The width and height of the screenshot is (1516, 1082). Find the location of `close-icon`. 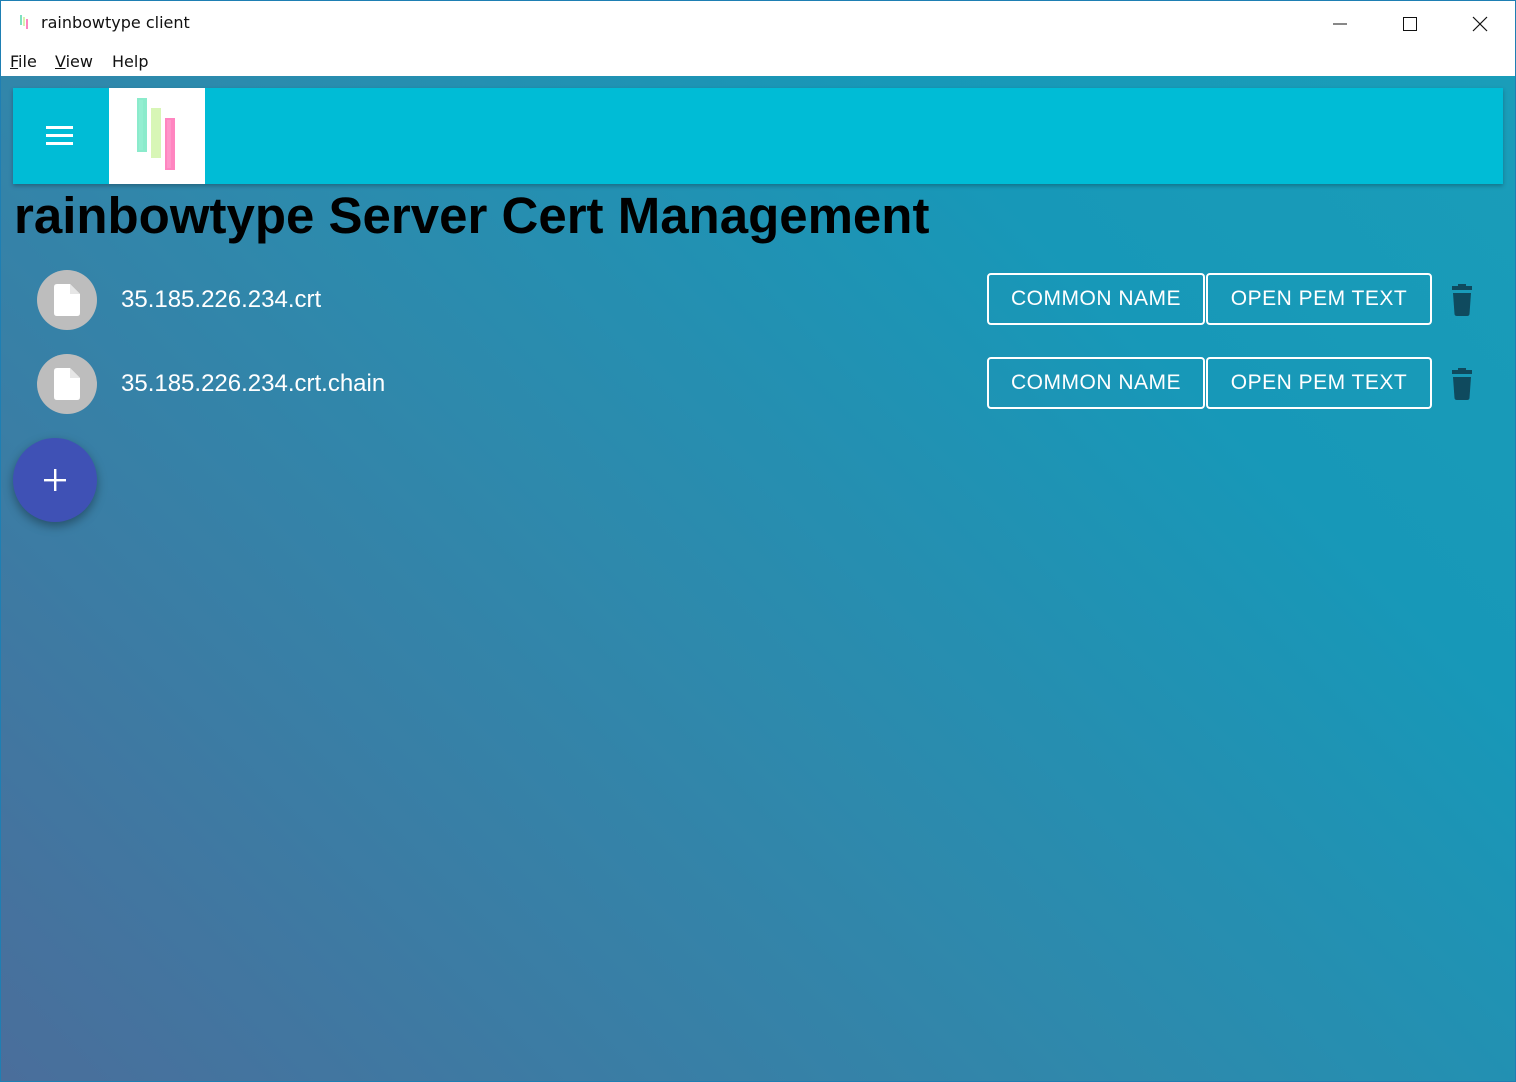

close-icon is located at coordinates (1480, 24).